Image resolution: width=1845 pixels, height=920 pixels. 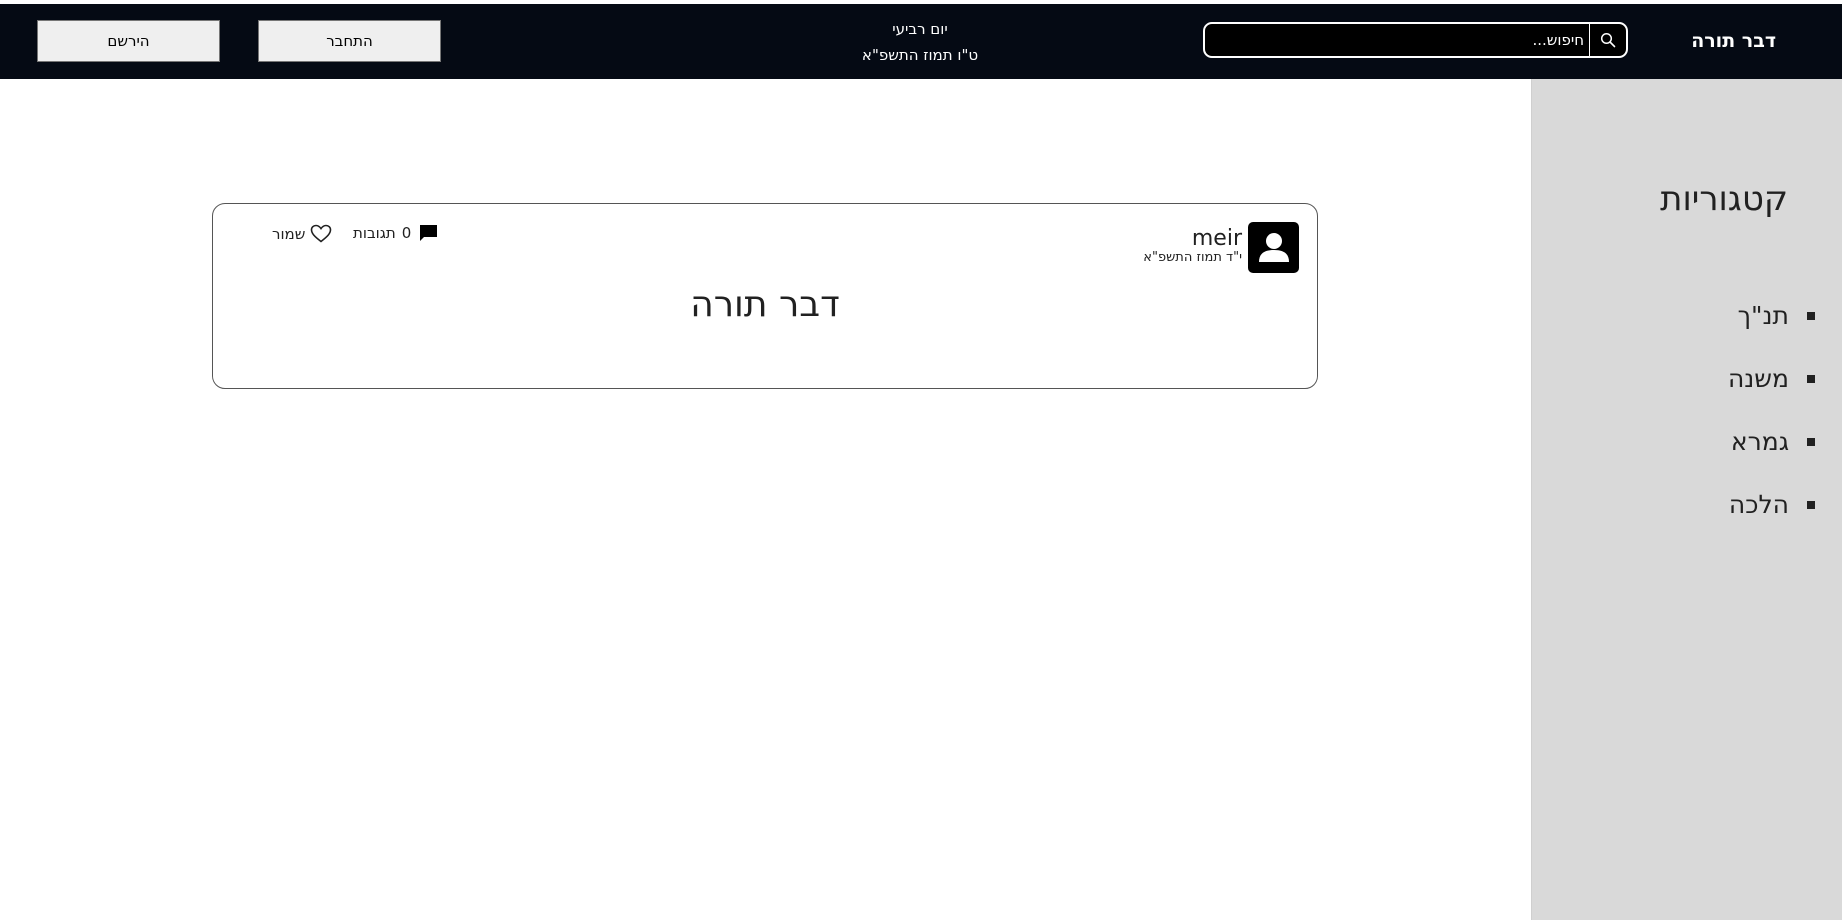 I want to click on hebrew-date-text: ט"ו תמוז התשפ"א, so click(x=920, y=55).